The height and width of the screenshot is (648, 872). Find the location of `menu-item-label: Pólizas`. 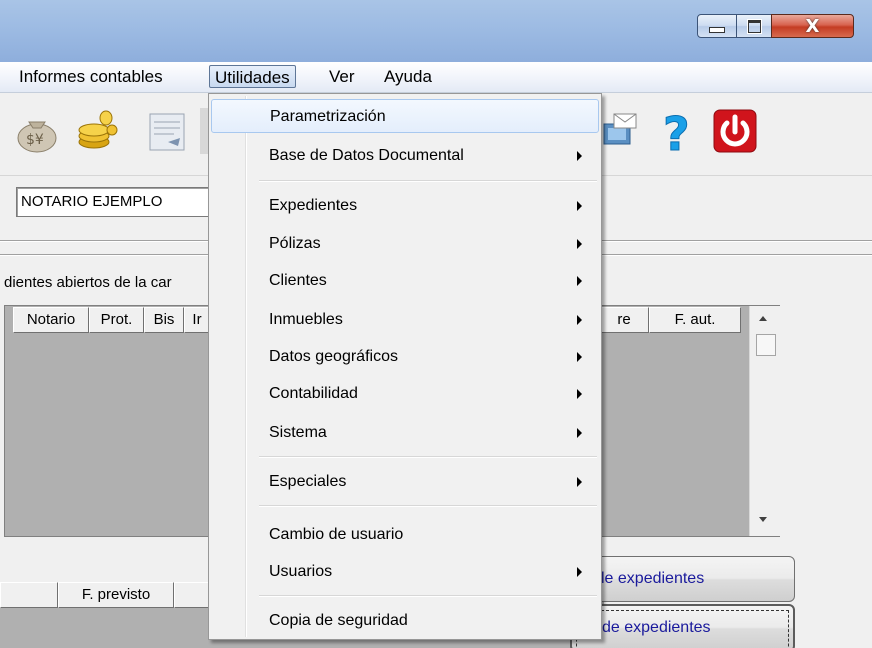

menu-item-label: Pólizas is located at coordinates (295, 243).